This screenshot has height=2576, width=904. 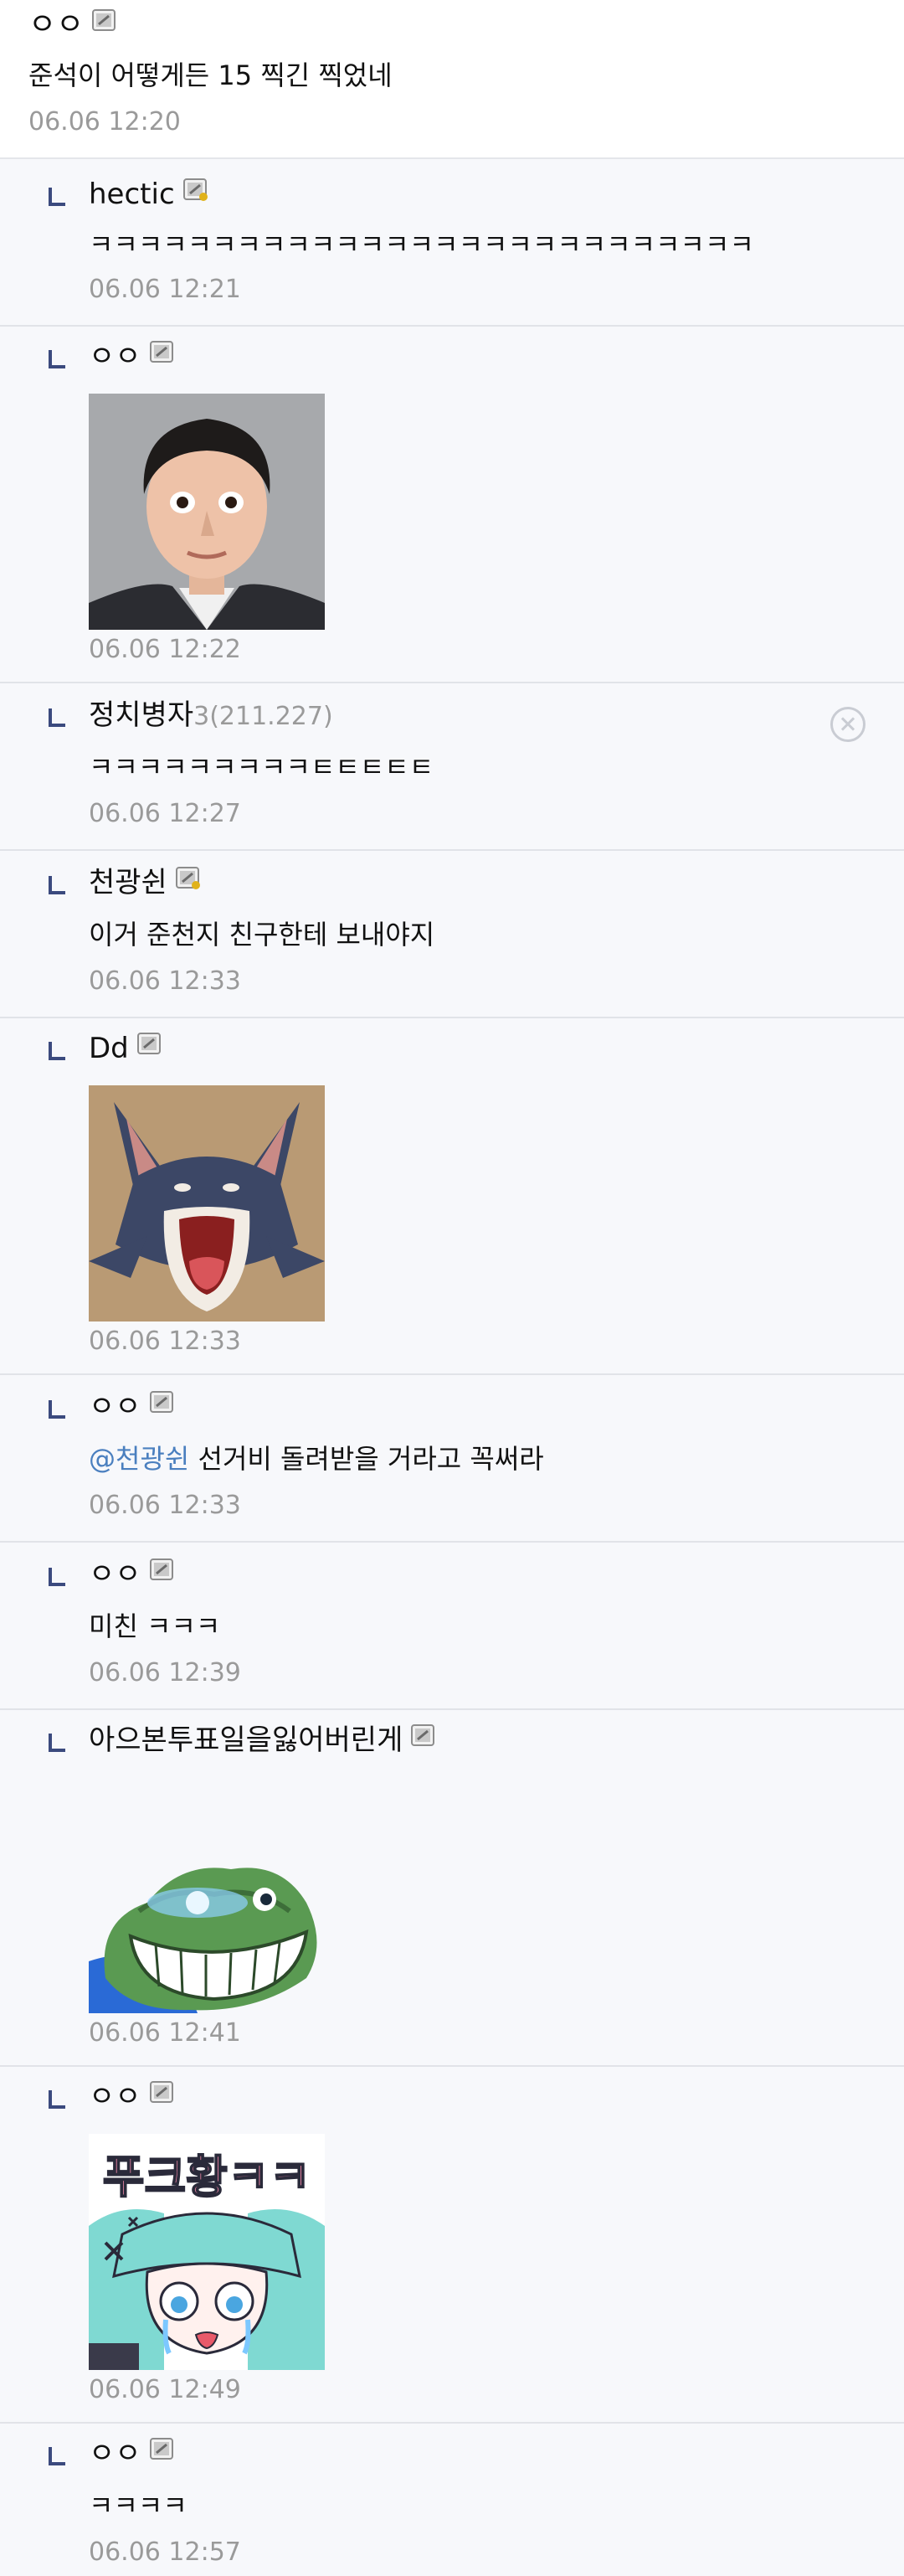 I want to click on reply-item: ㅇㅇ @천광쉰 선거비 돌려받을 거라고 꼭써라 06.06 12:33, so click(x=452, y=1459).